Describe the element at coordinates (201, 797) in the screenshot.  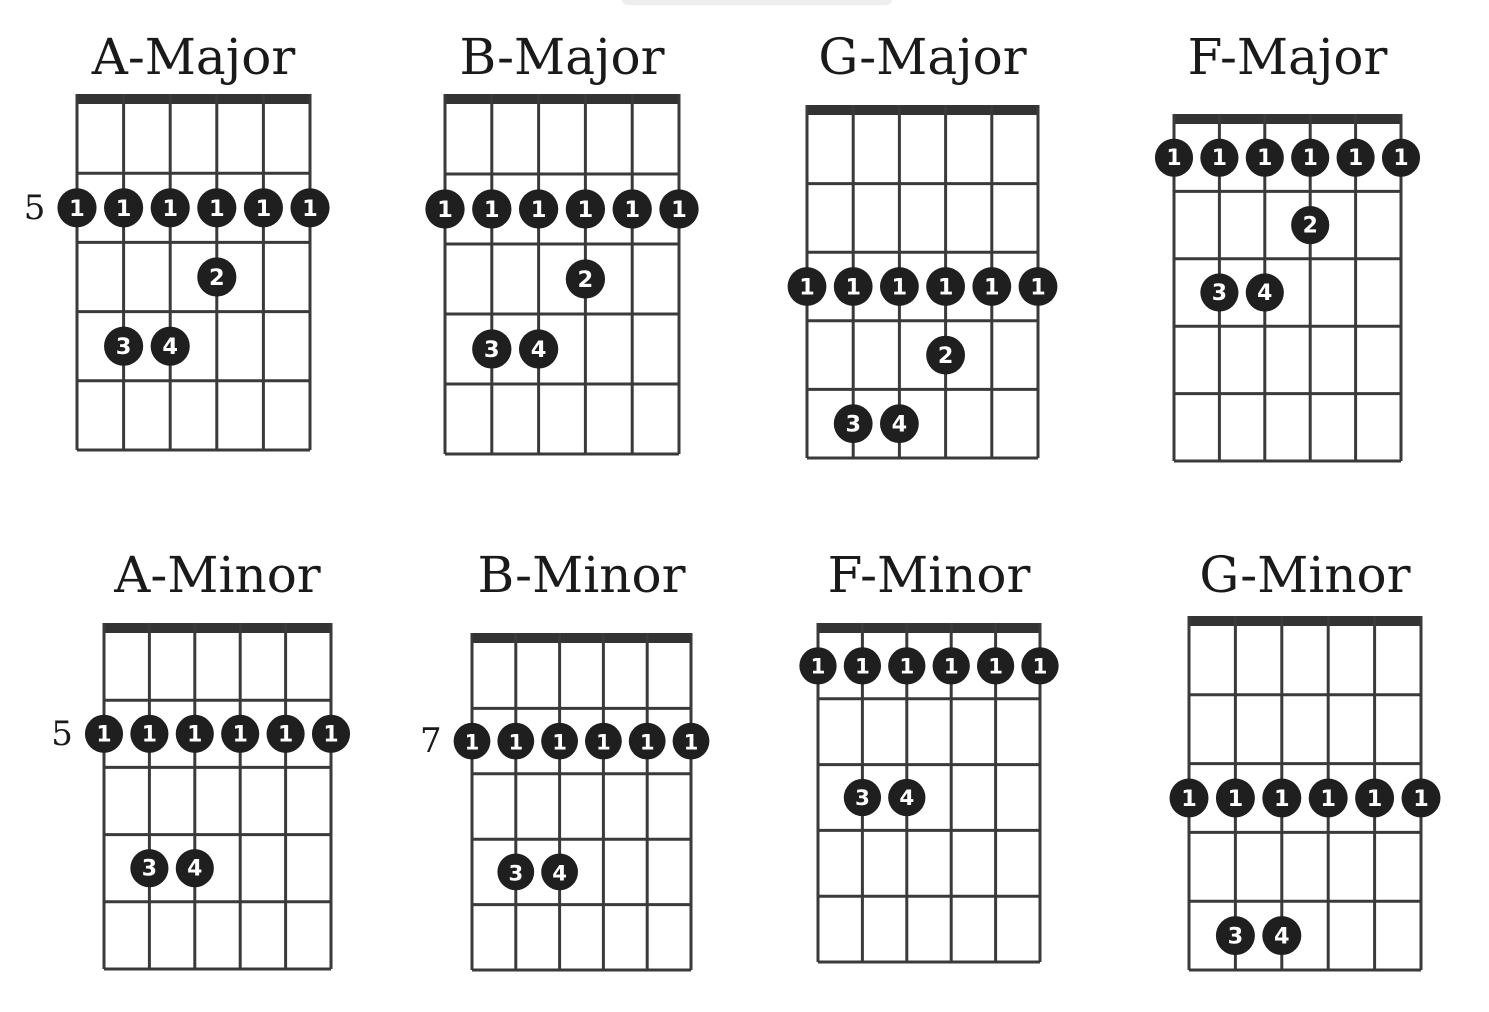
I see `chord-diagram: 5 1 1 1 1 1 13 4` at that location.